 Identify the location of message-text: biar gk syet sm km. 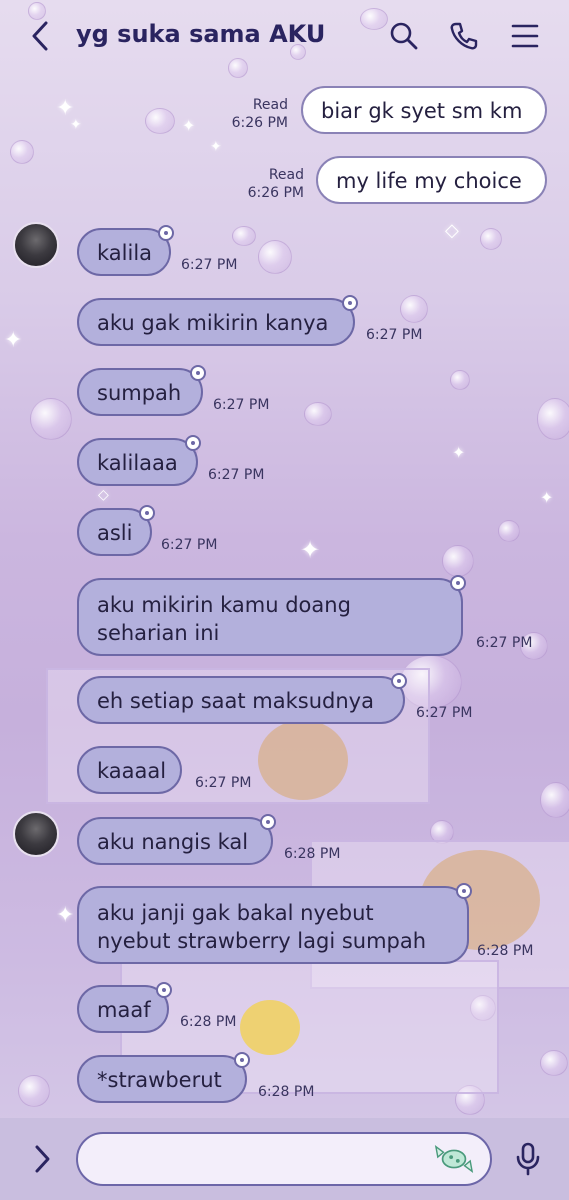
(422, 111).